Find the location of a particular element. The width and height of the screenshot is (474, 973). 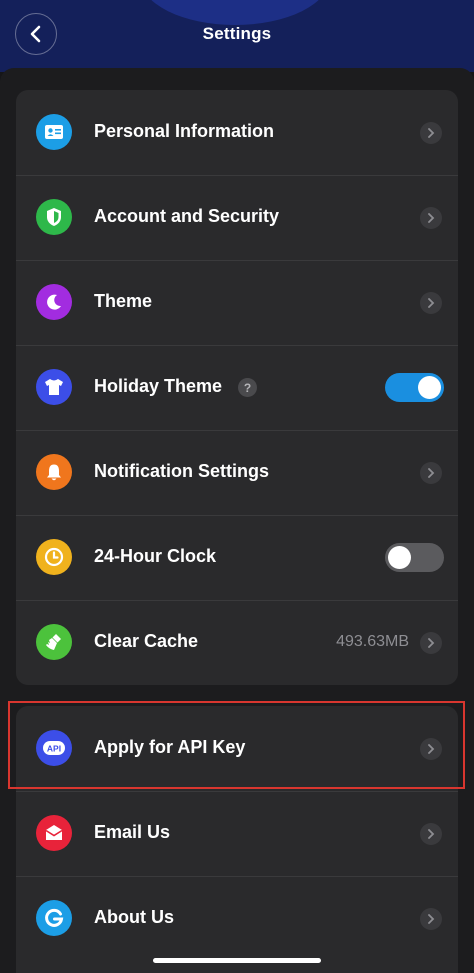

home-indicator is located at coordinates (237, 960).